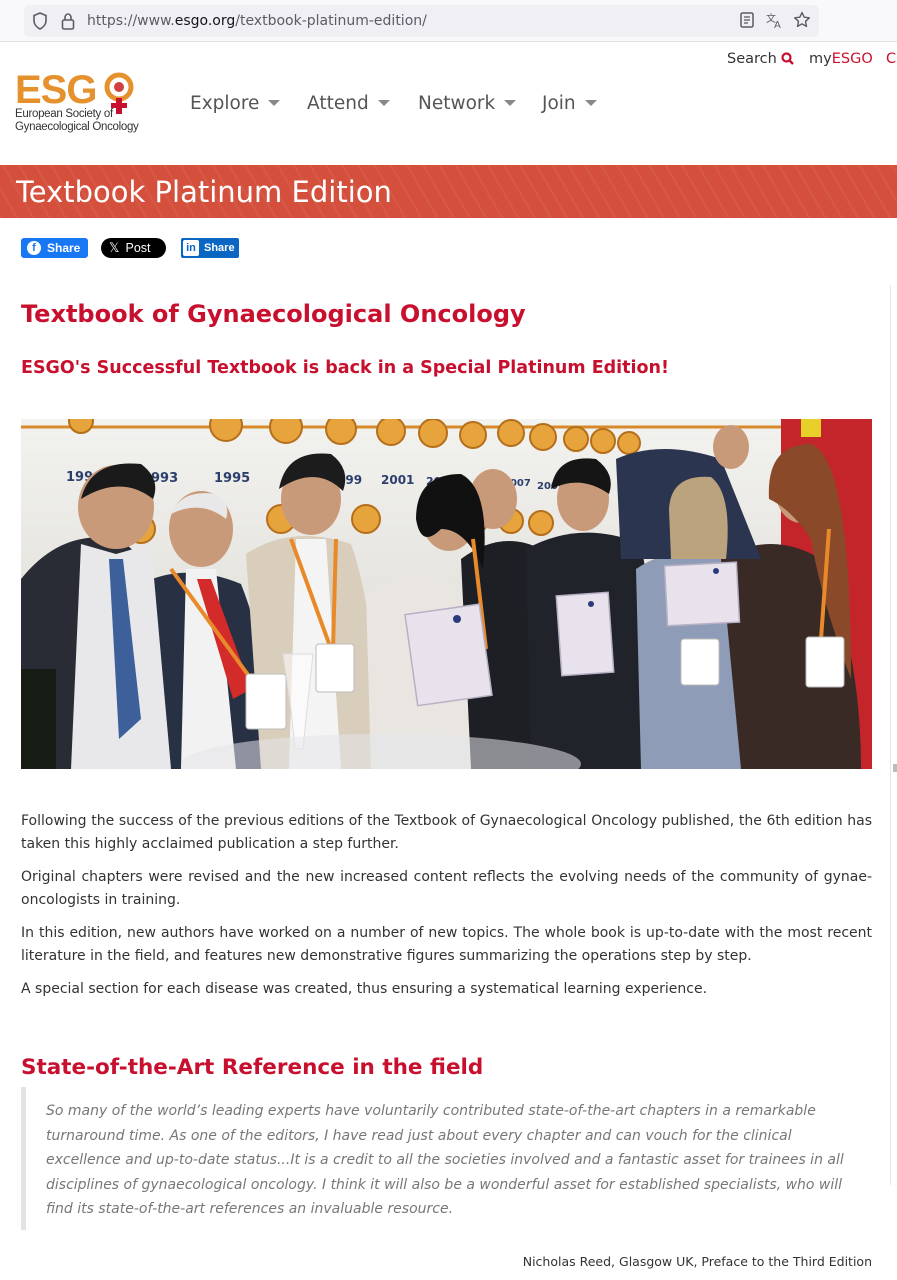 The image size is (897, 1280). Describe the element at coordinates (893, 735) in the screenshot. I see `page-scrollbar` at that location.